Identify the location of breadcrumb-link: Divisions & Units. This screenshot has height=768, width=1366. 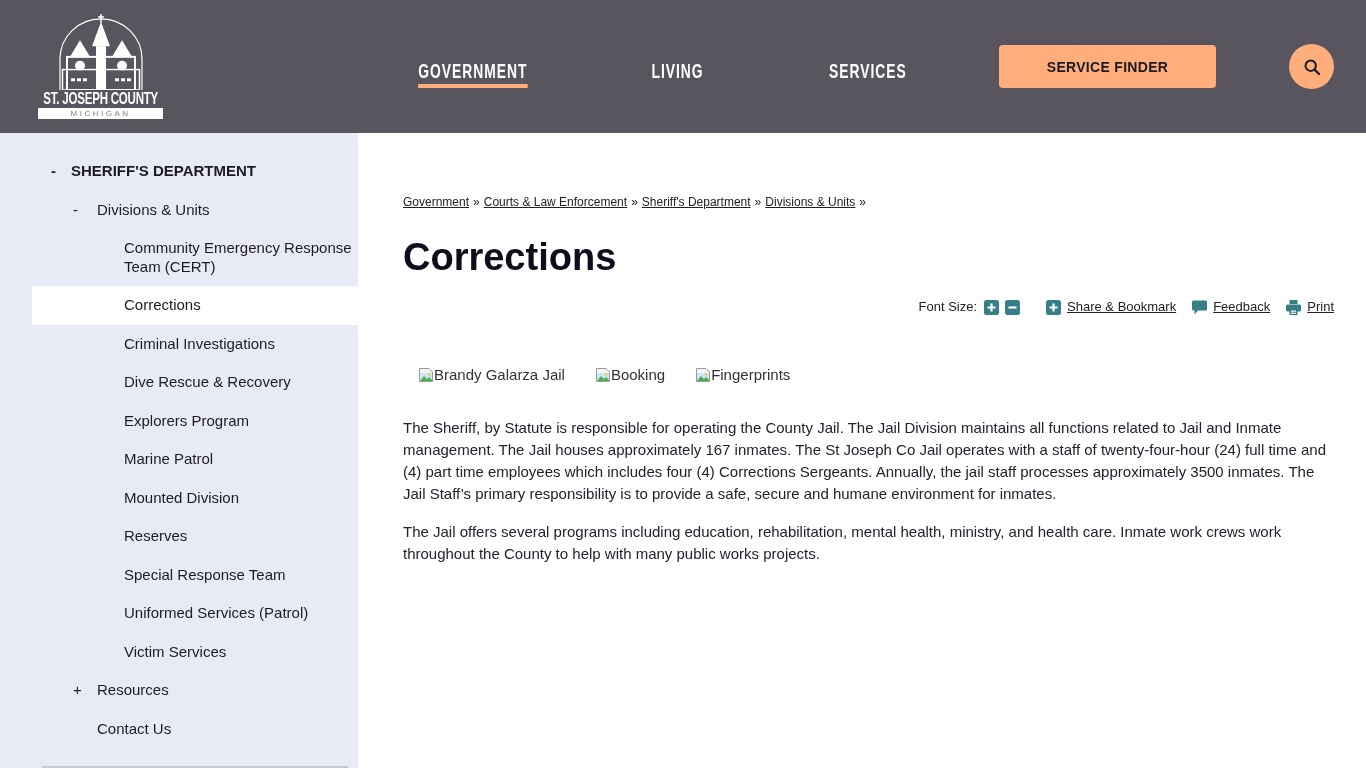
(810, 202).